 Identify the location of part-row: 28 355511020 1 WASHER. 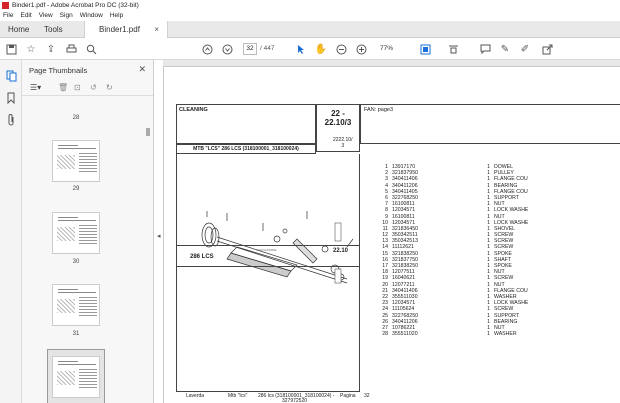
(498, 334).